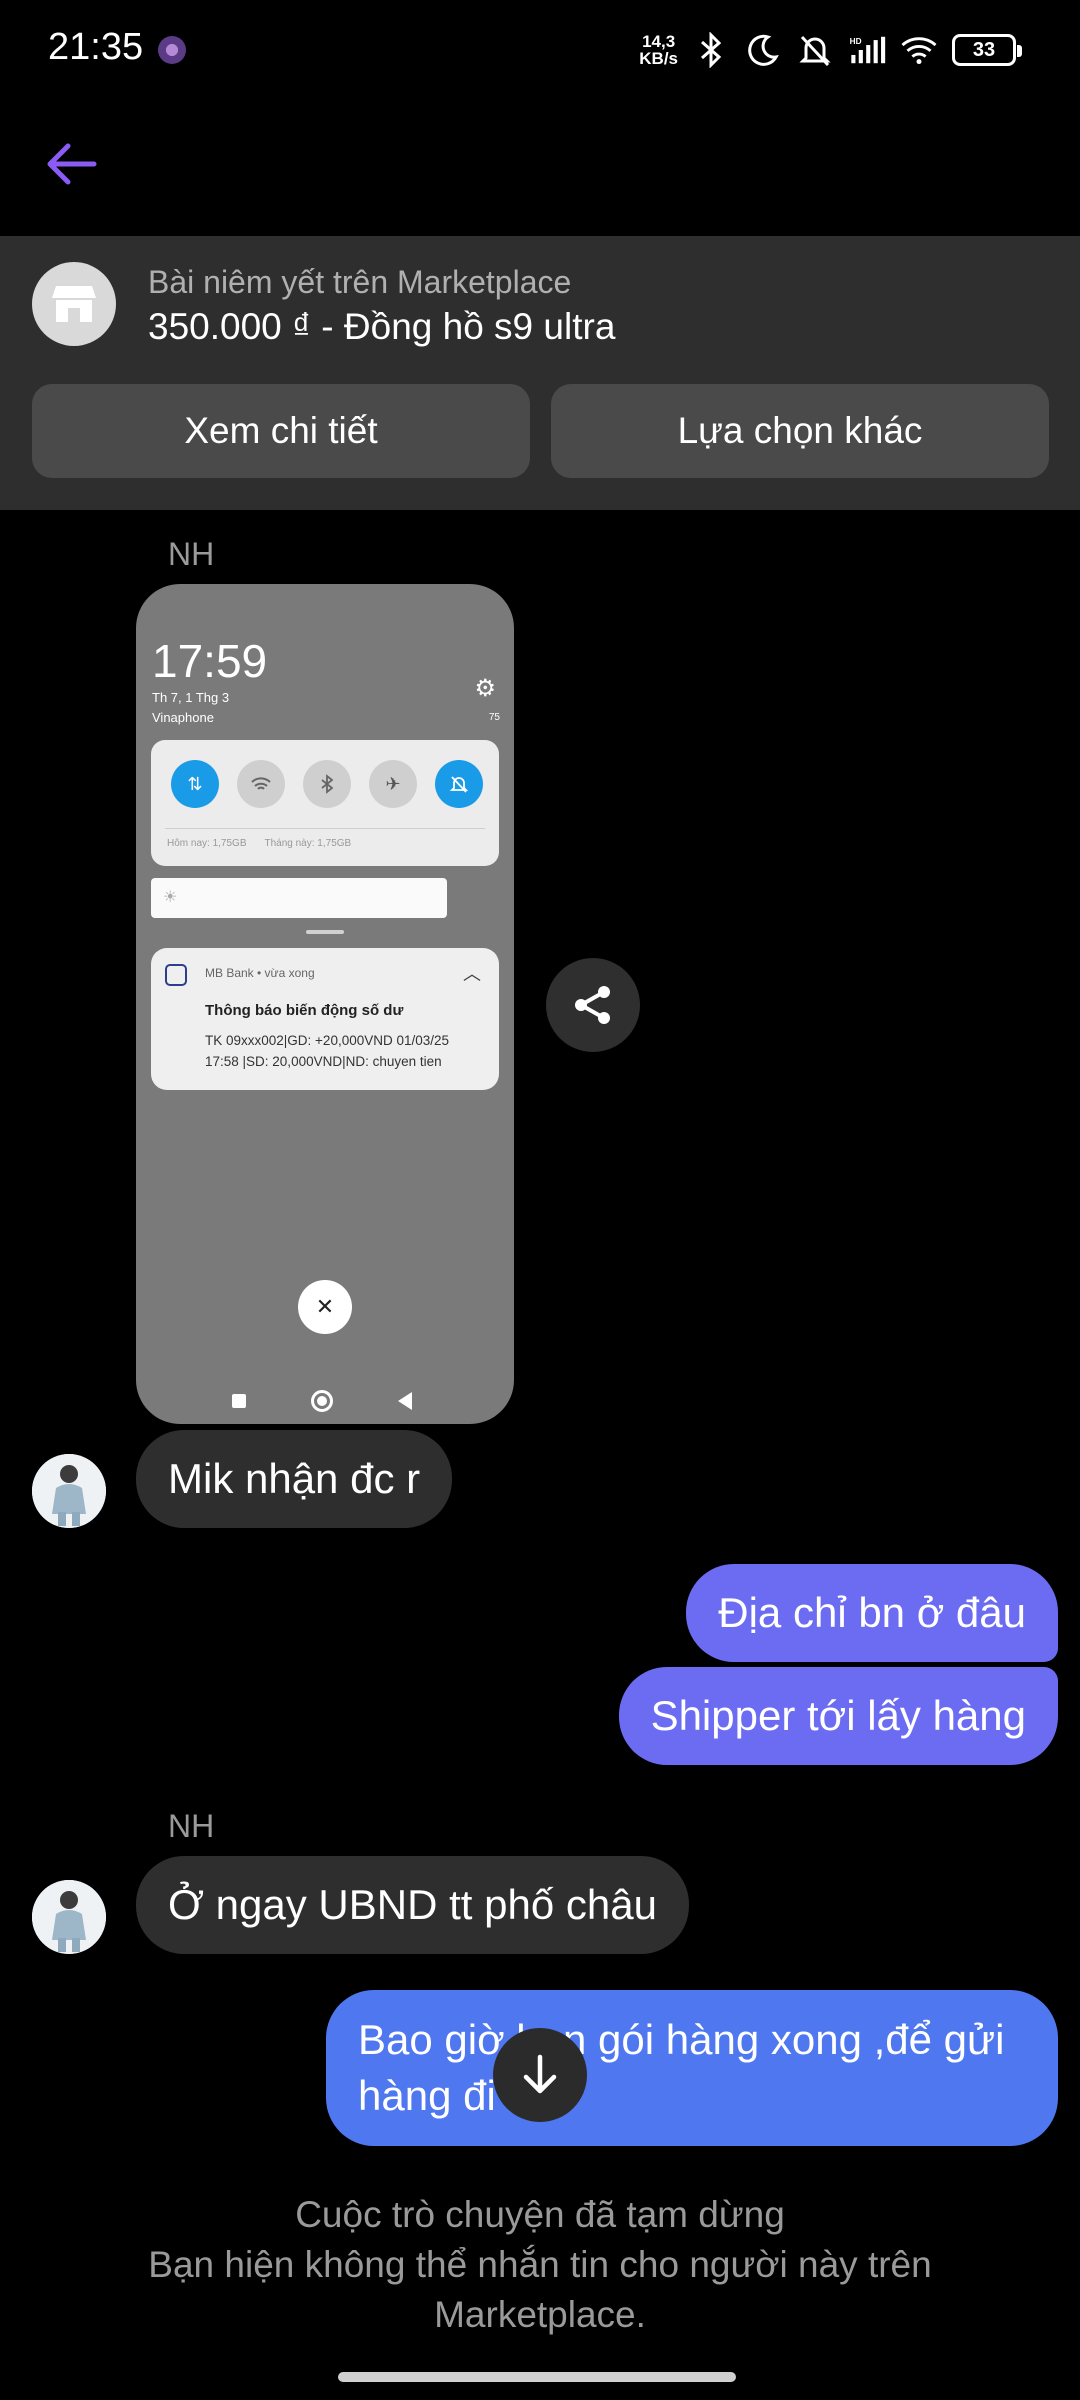  What do you see at coordinates (540, 2314) in the screenshot?
I see `paused-description-line-2: Marketplace.` at bounding box center [540, 2314].